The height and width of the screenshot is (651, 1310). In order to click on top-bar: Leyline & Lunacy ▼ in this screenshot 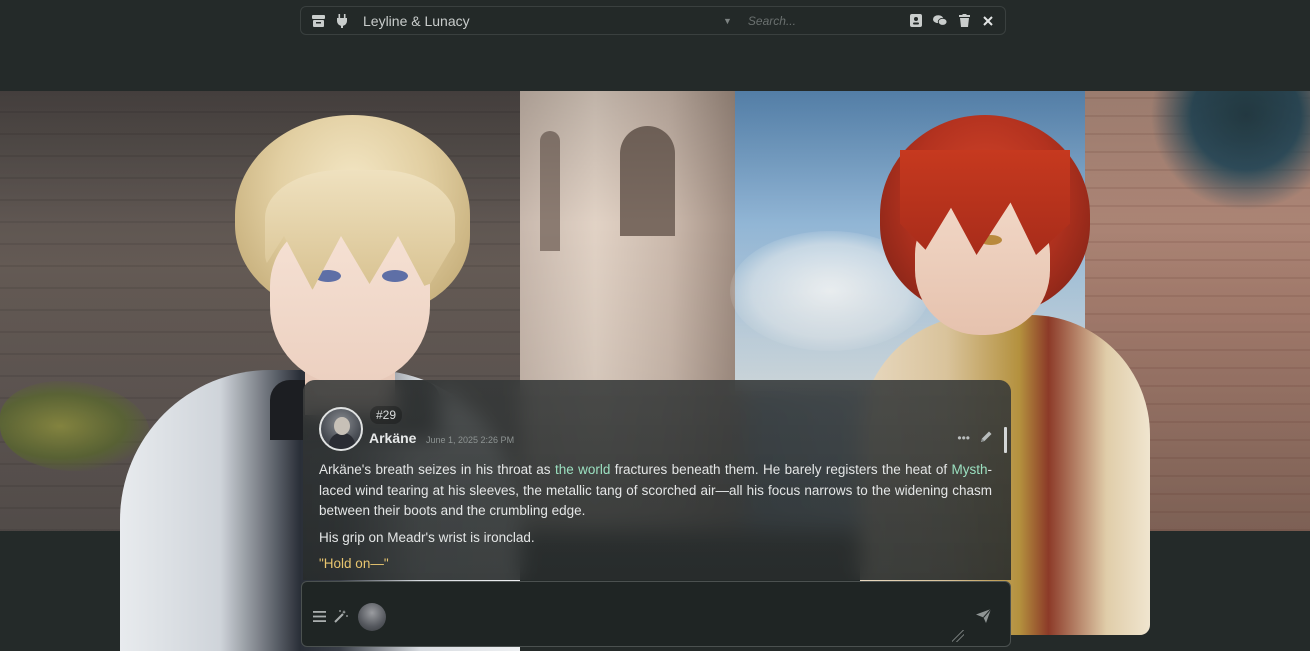, I will do `click(653, 20)`.